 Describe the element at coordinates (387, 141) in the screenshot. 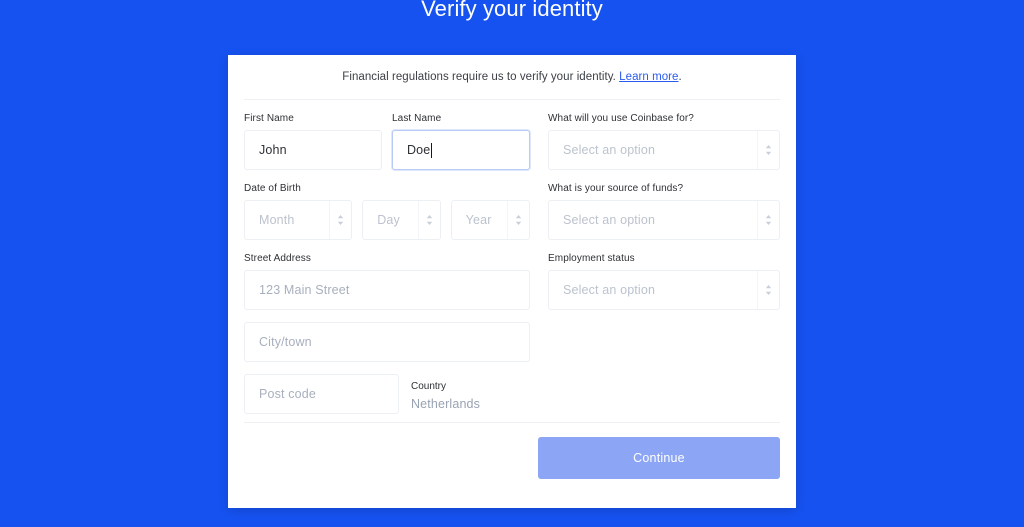

I see `name-row: First Name John Last Name Doe` at that location.